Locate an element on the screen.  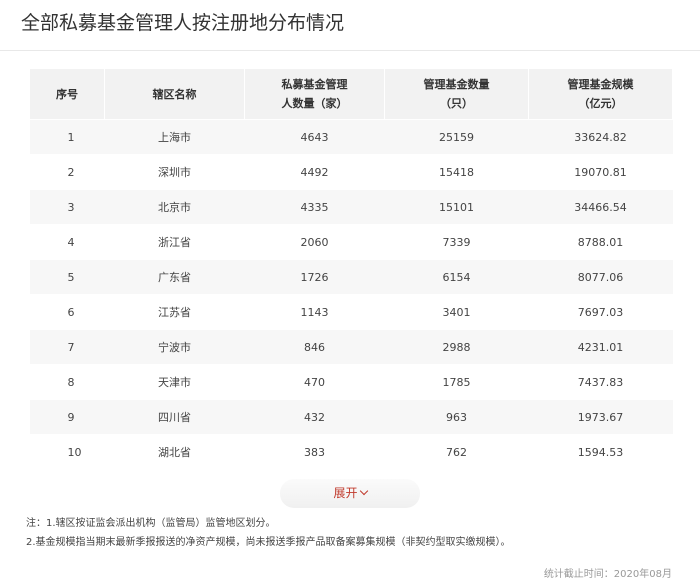
header-managers-line2: 人数量（家） is located at coordinates (314, 103).